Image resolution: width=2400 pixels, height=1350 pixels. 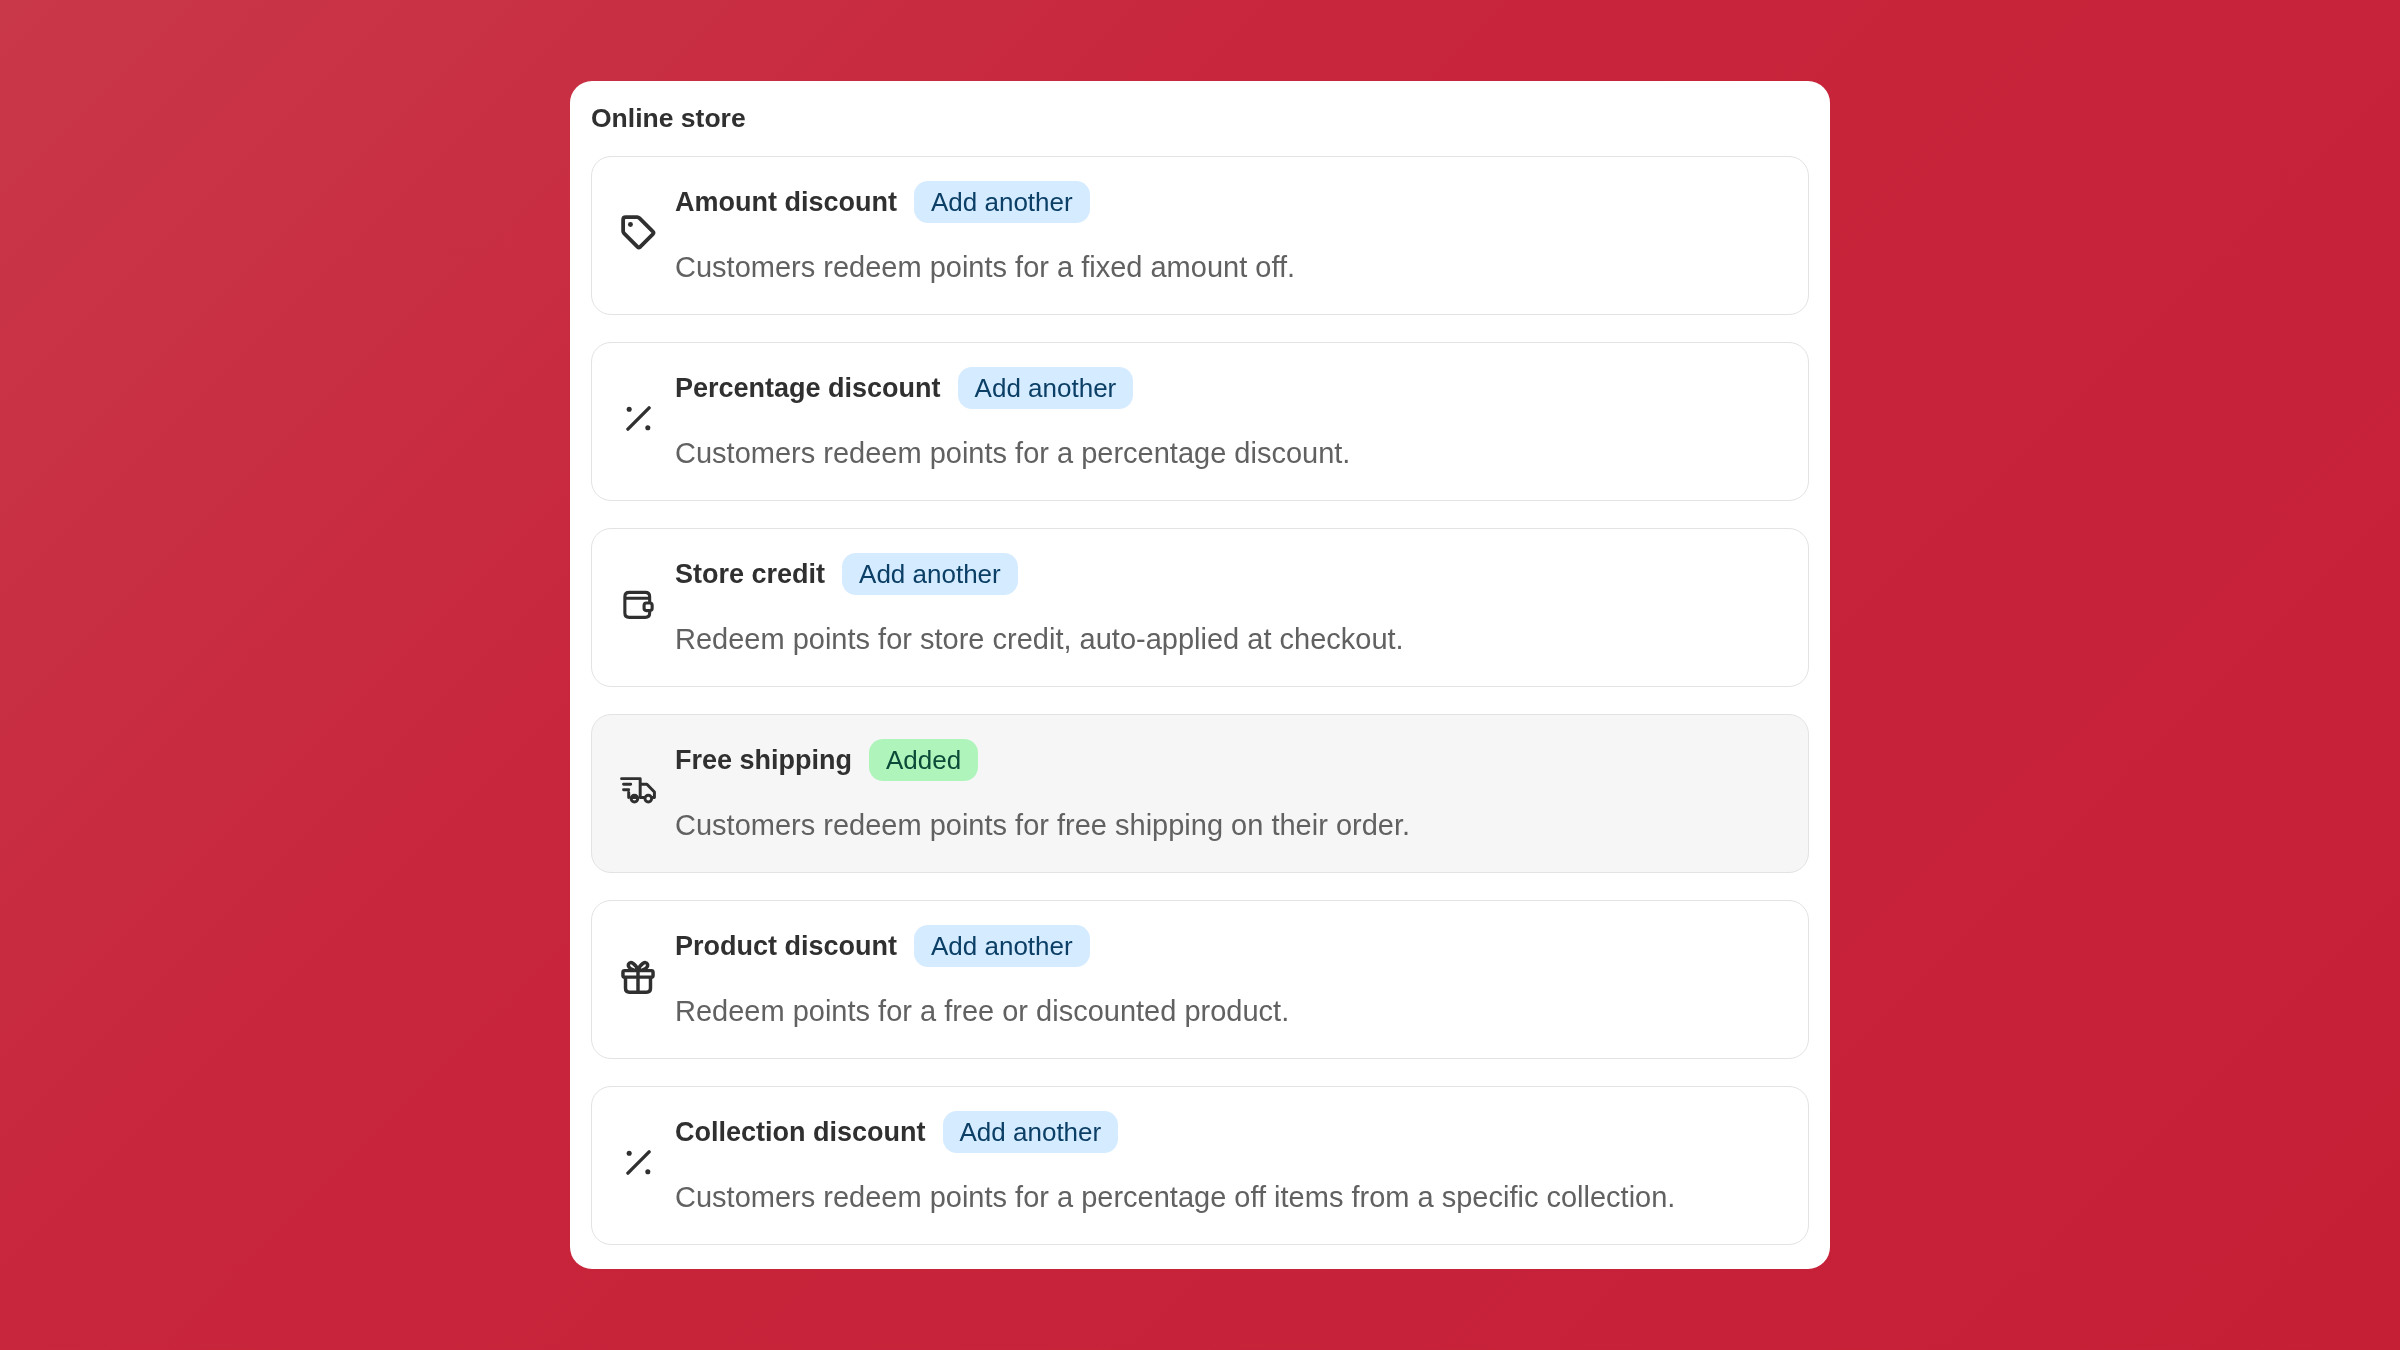 What do you see at coordinates (1175, 1197) in the screenshot?
I see `option-description: Customers redeem points for a percentage off items from a specific collection.` at bounding box center [1175, 1197].